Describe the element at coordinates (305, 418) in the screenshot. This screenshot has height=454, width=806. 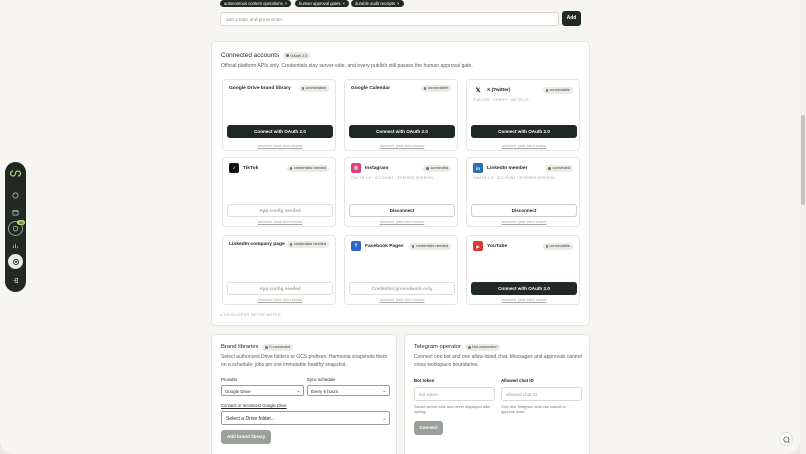
I see `drive-folder-select: Select a Drive folder... ⌄` at that location.